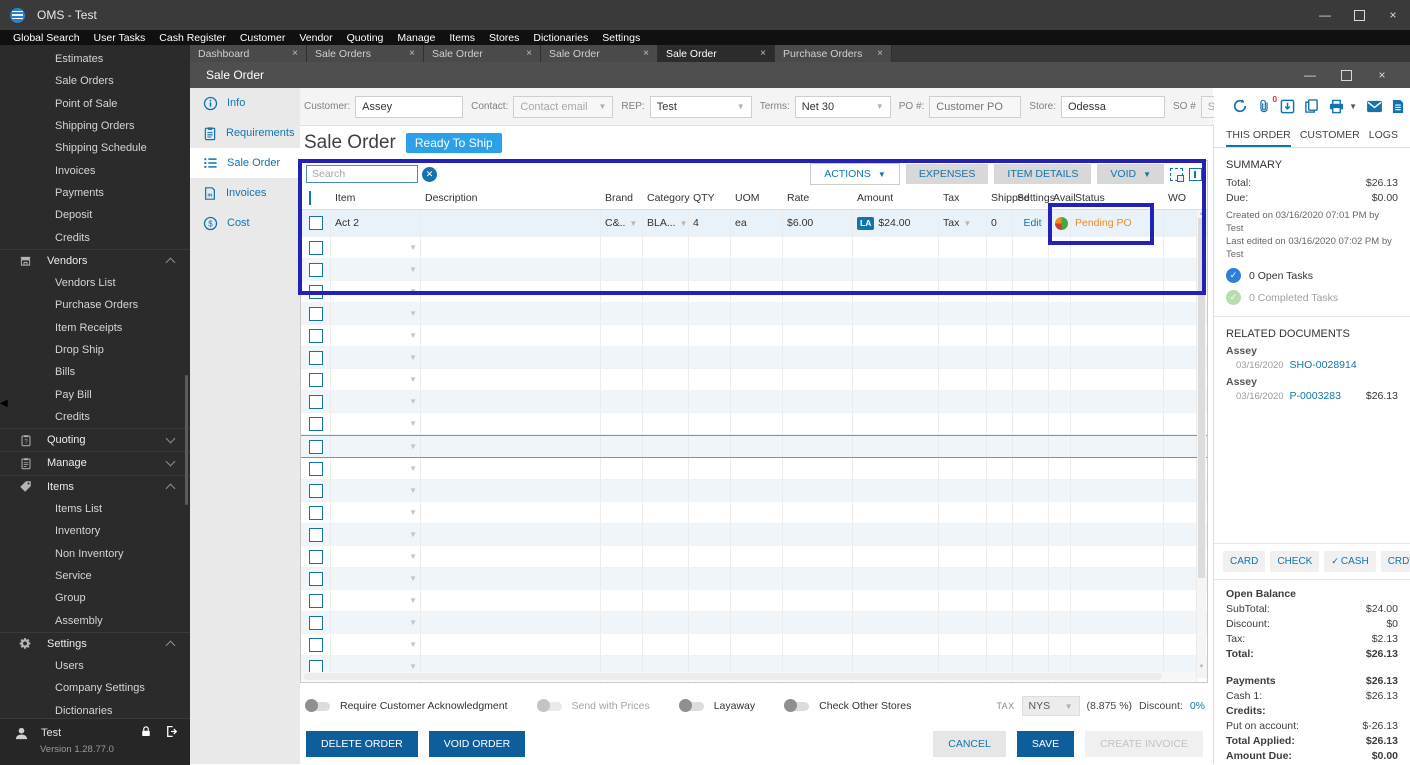  What do you see at coordinates (1323, 365) in the screenshot?
I see `related-doc-link: SHO-0028914` at bounding box center [1323, 365].